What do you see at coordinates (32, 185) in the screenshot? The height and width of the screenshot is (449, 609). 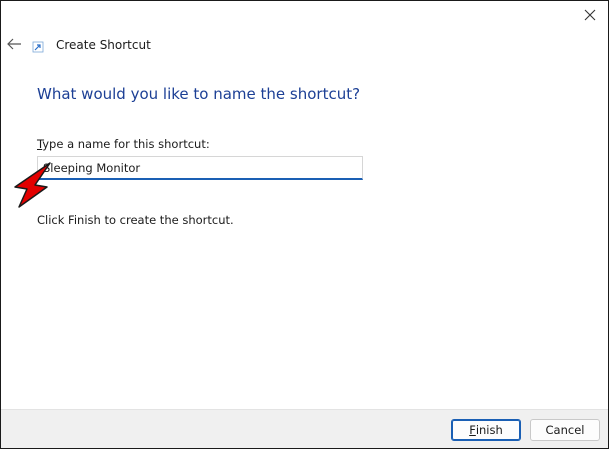 I see `red-arrow-icon` at bounding box center [32, 185].